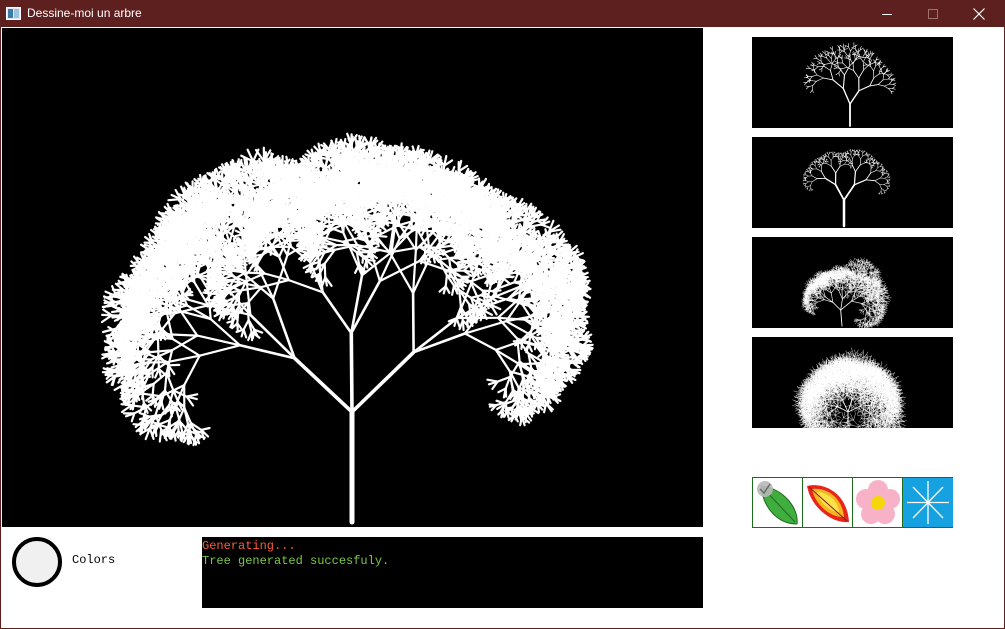 This screenshot has height=629, width=1005. What do you see at coordinates (296, 561) in the screenshot?
I see `console-line: Tree generated succesfuly.` at bounding box center [296, 561].